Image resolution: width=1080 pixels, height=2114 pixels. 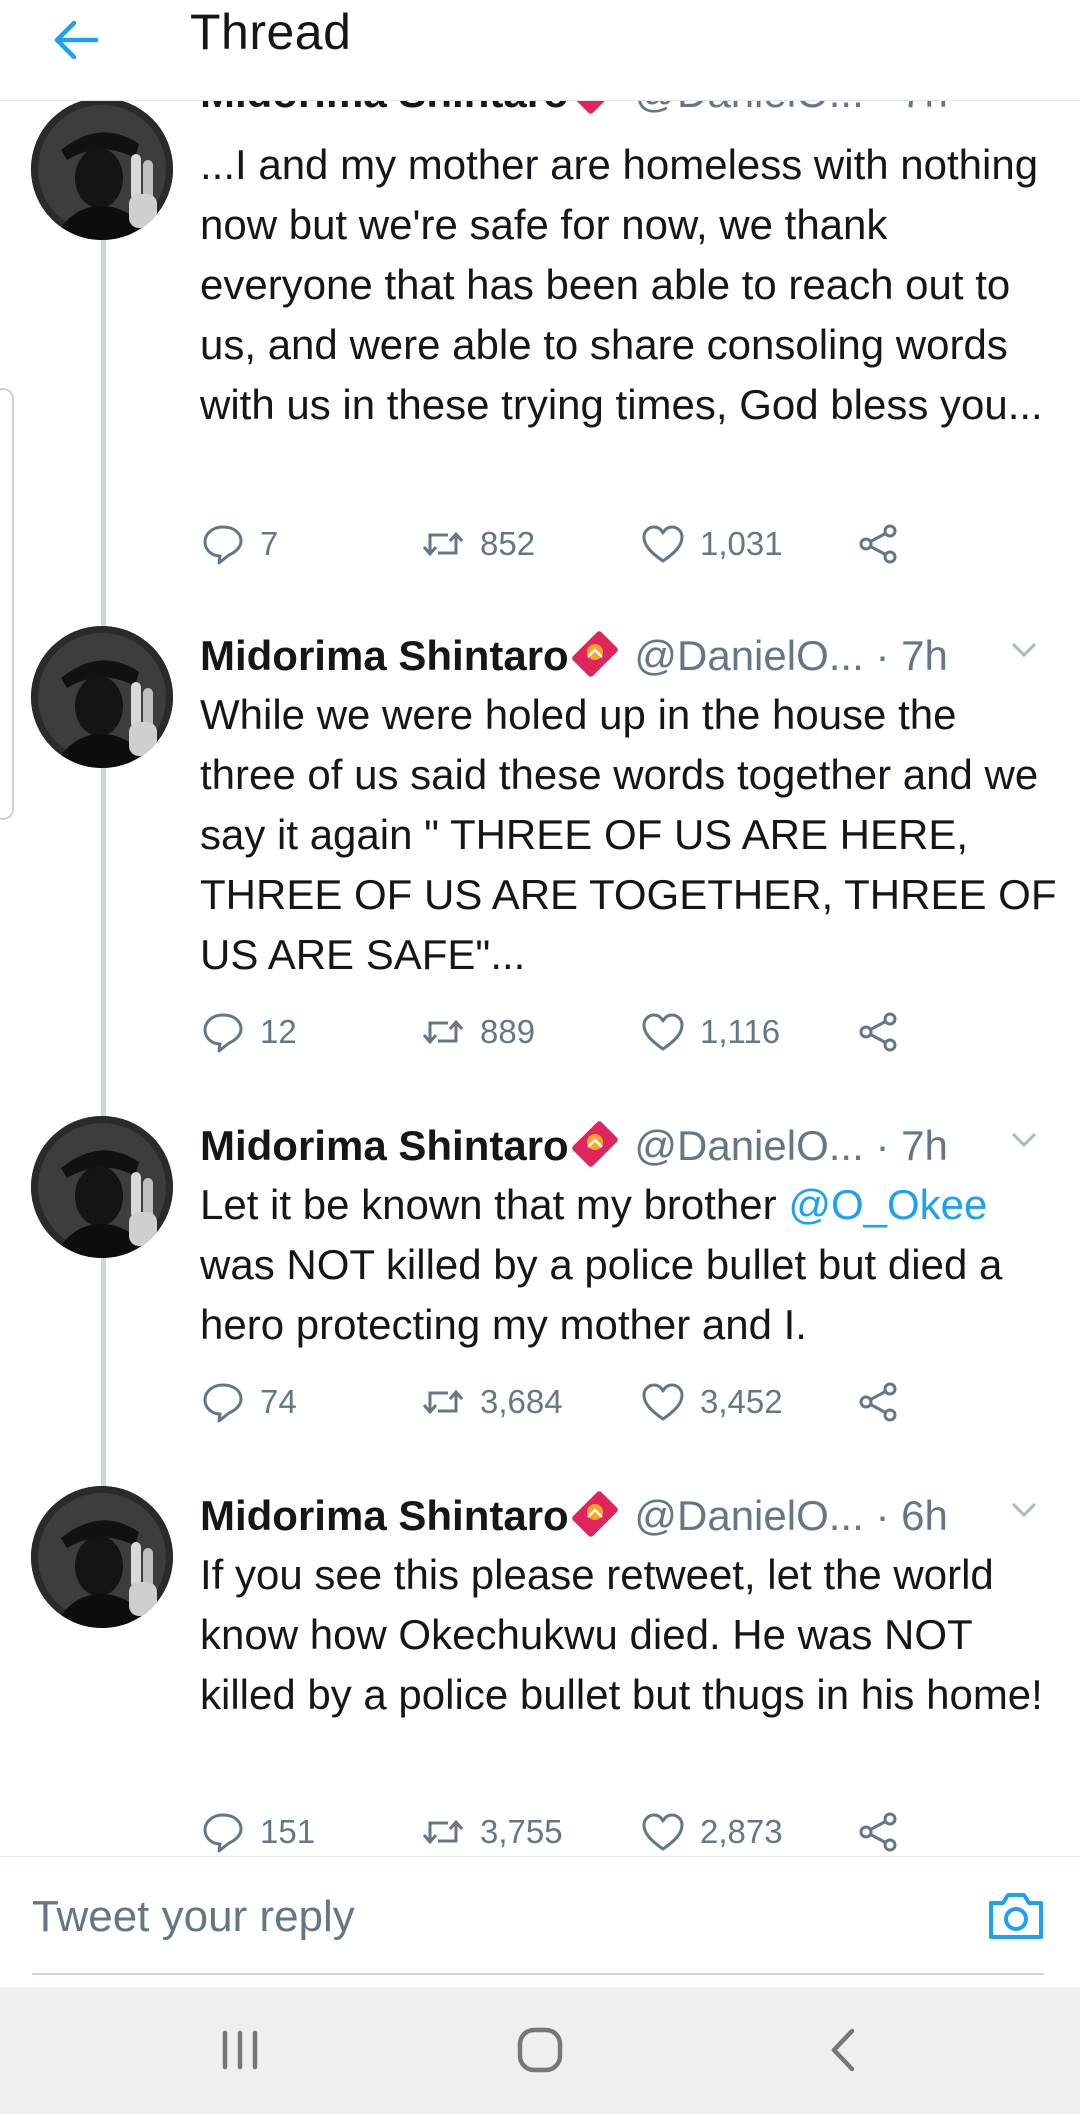 I want to click on reply-count: 151, so click(x=288, y=1831).